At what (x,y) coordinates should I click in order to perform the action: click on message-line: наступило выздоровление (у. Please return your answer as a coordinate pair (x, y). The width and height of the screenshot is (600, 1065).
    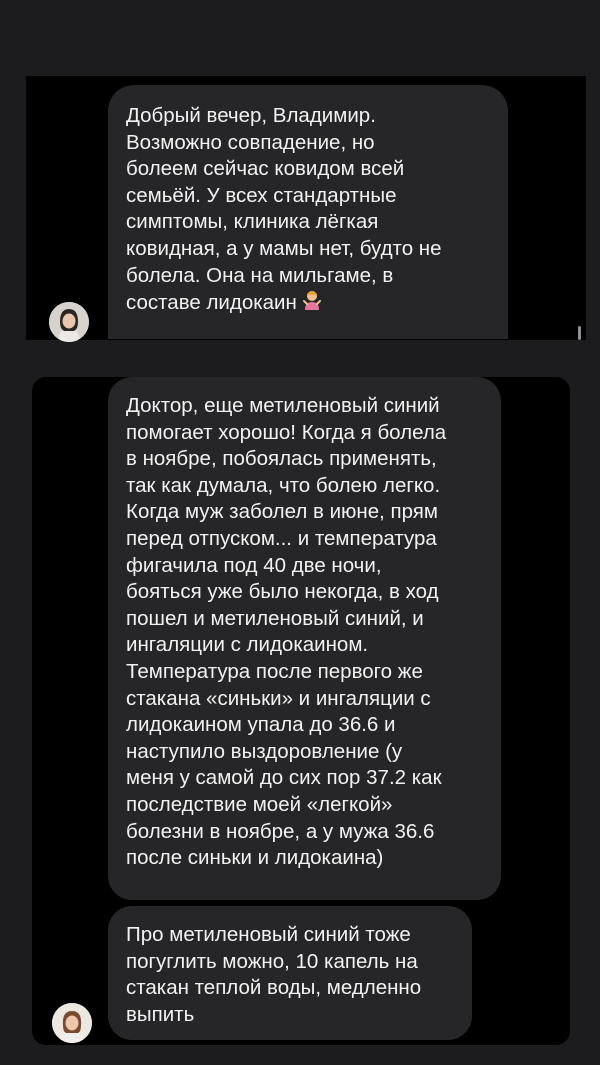
    Looking at the image, I should click on (264, 751).